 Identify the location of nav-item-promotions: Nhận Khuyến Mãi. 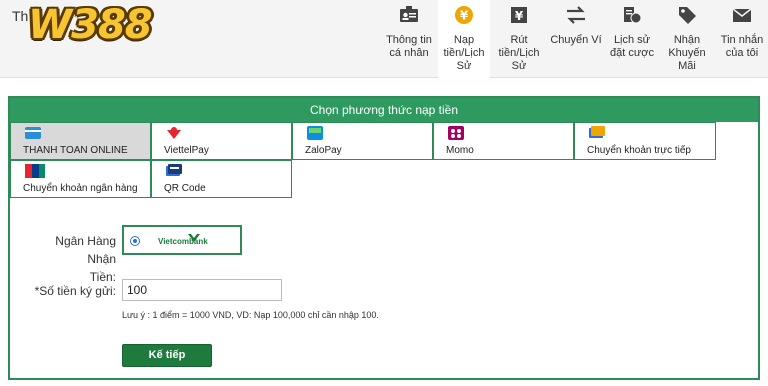
(687, 39).